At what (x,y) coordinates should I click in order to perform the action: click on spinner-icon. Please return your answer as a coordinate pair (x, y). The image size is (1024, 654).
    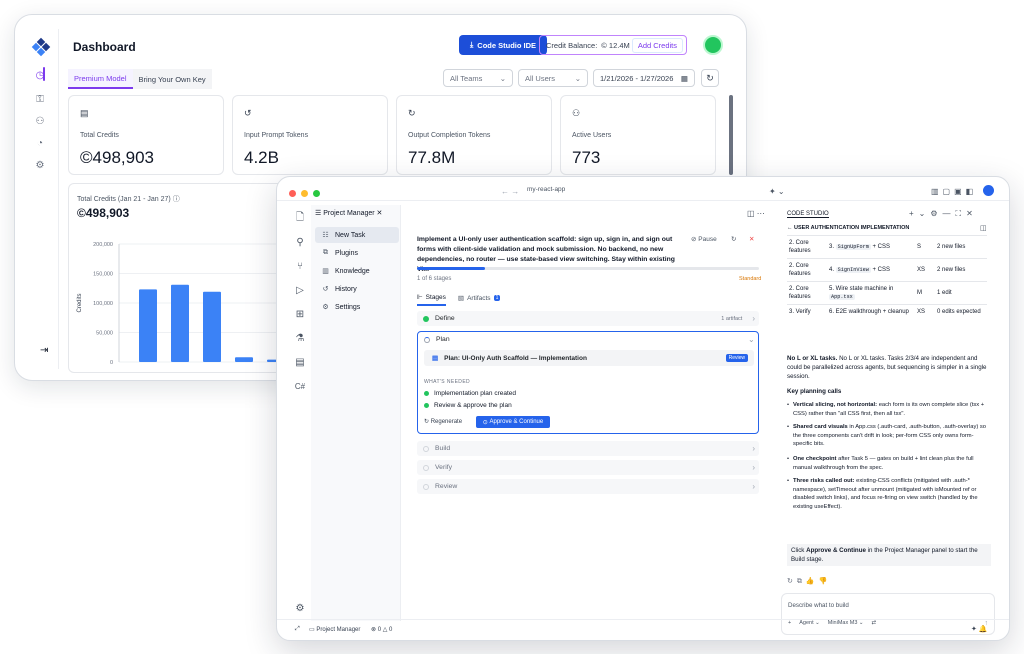
    Looking at the image, I should click on (427, 339).